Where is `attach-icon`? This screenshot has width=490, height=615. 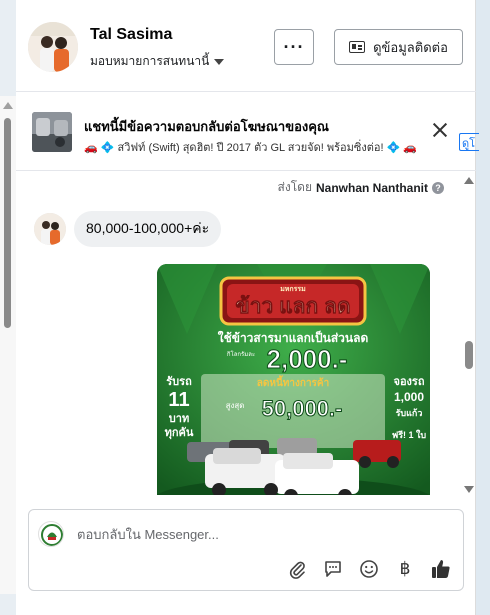 attach-icon is located at coordinates (297, 569).